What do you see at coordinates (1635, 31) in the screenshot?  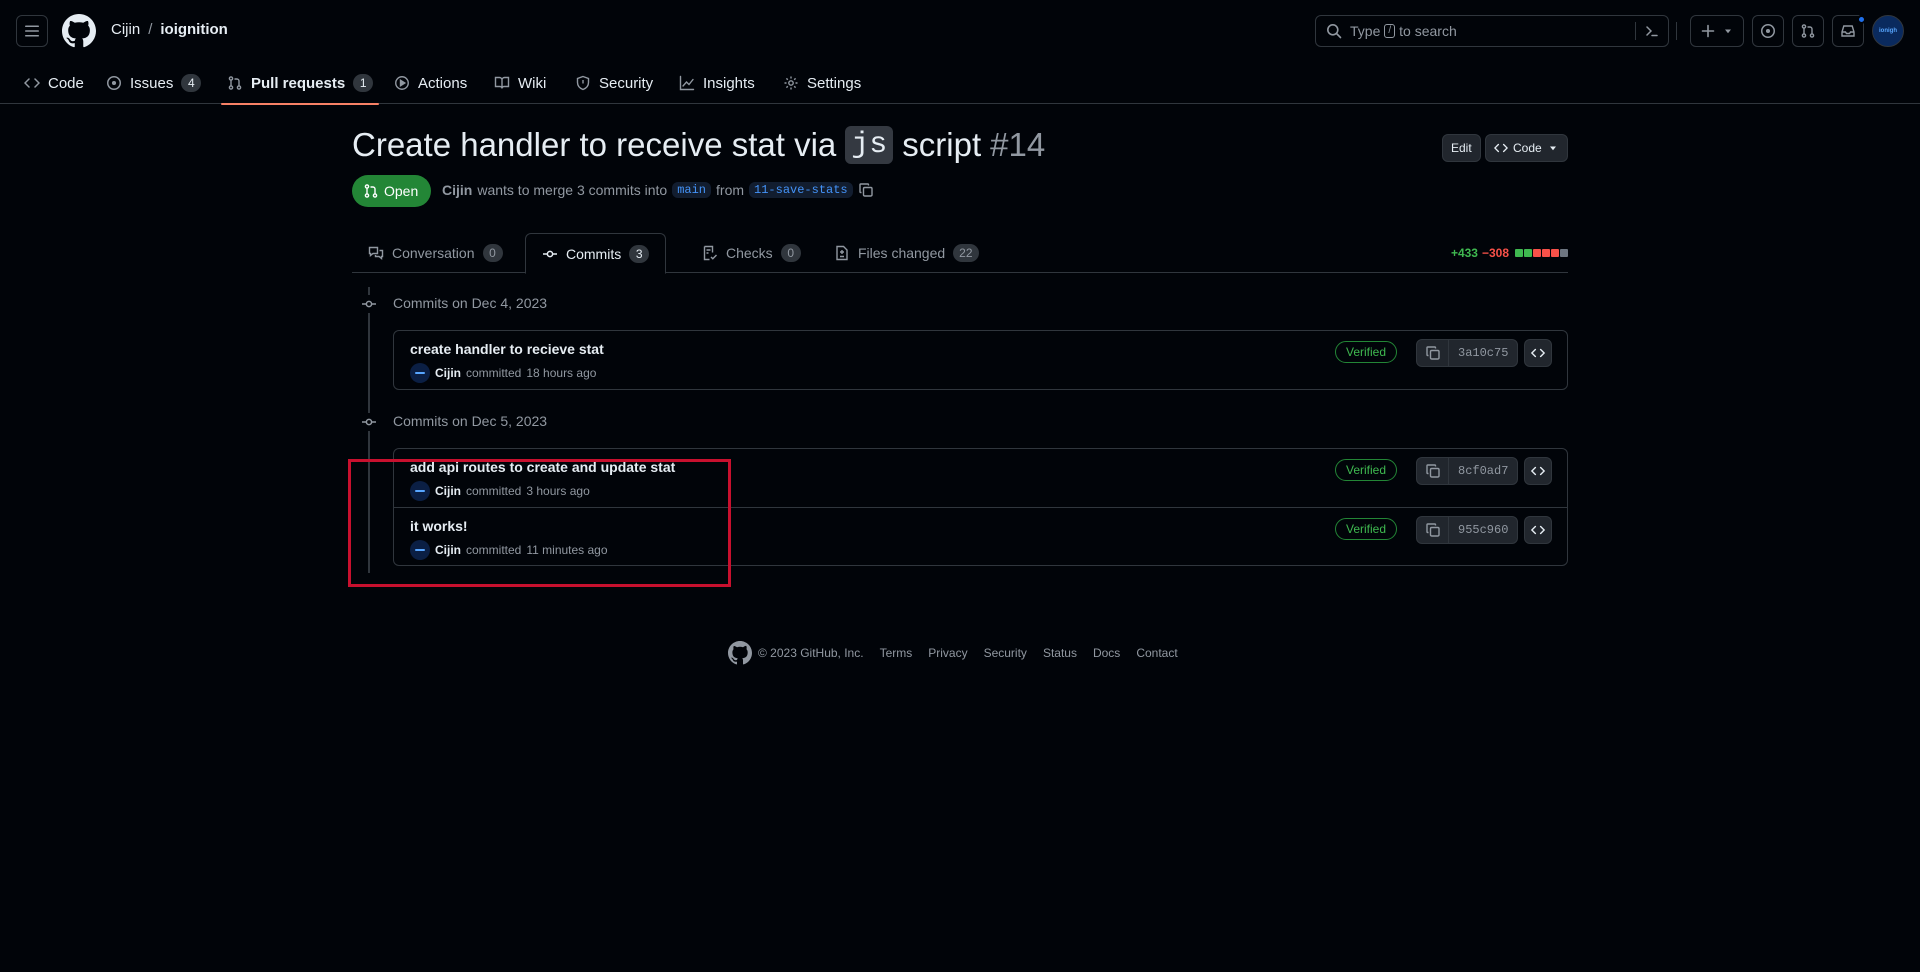 I see `search-divider` at bounding box center [1635, 31].